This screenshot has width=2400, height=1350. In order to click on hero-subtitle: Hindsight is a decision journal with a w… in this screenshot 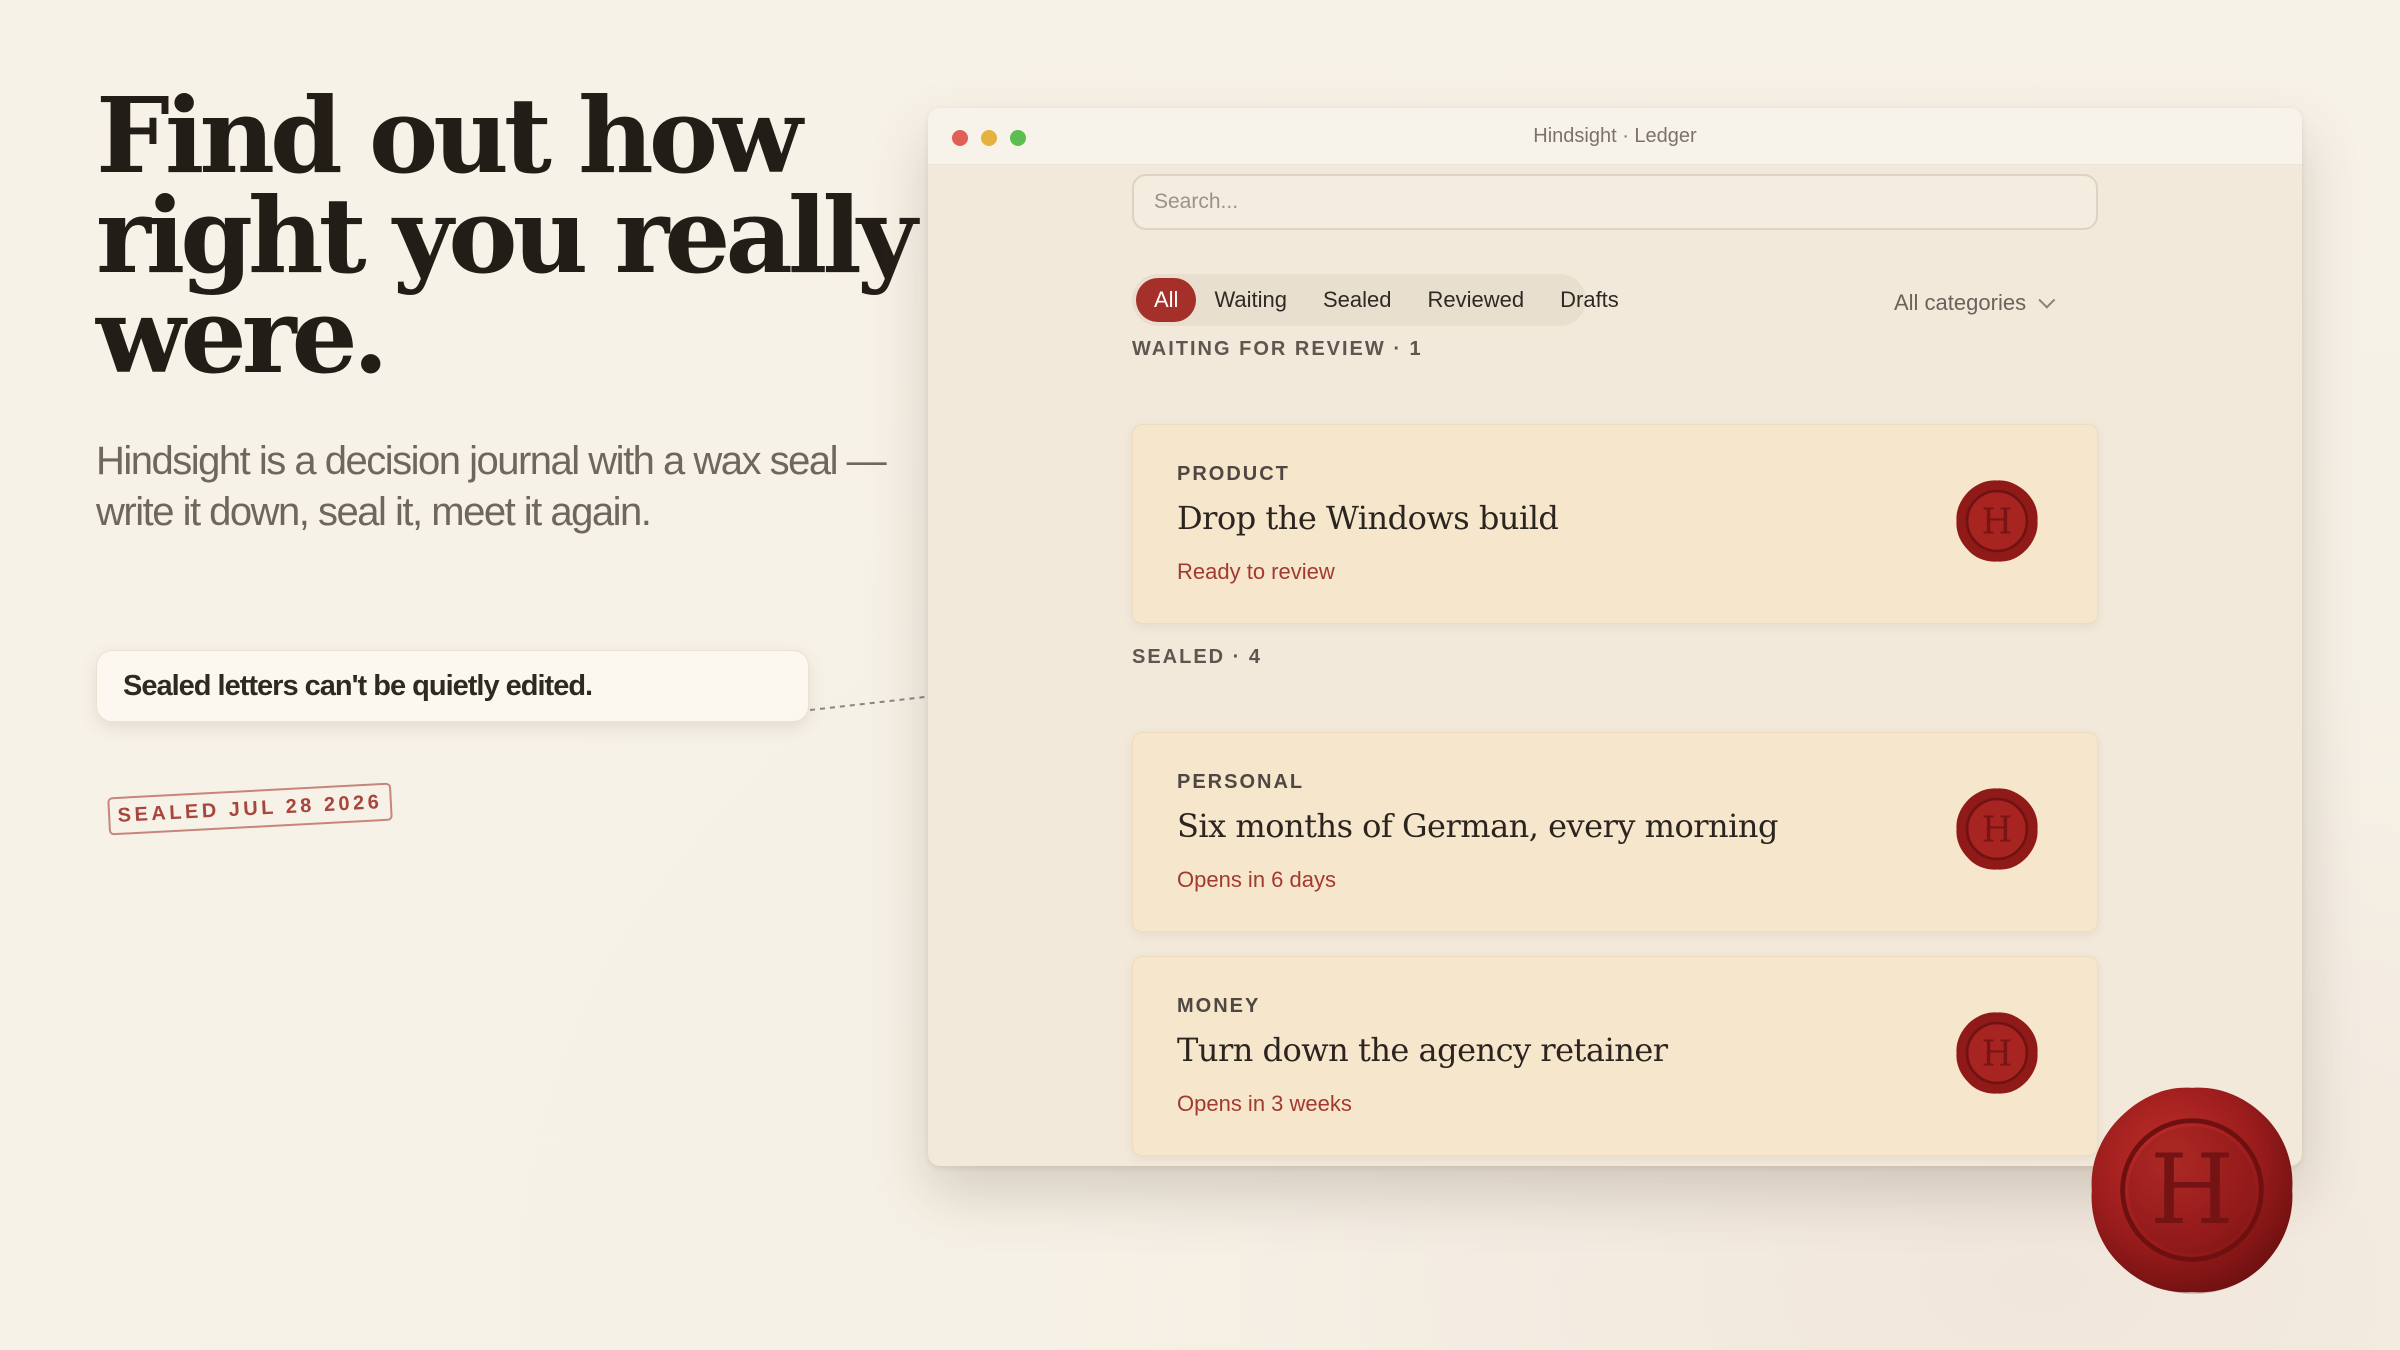, I will do `click(491, 486)`.